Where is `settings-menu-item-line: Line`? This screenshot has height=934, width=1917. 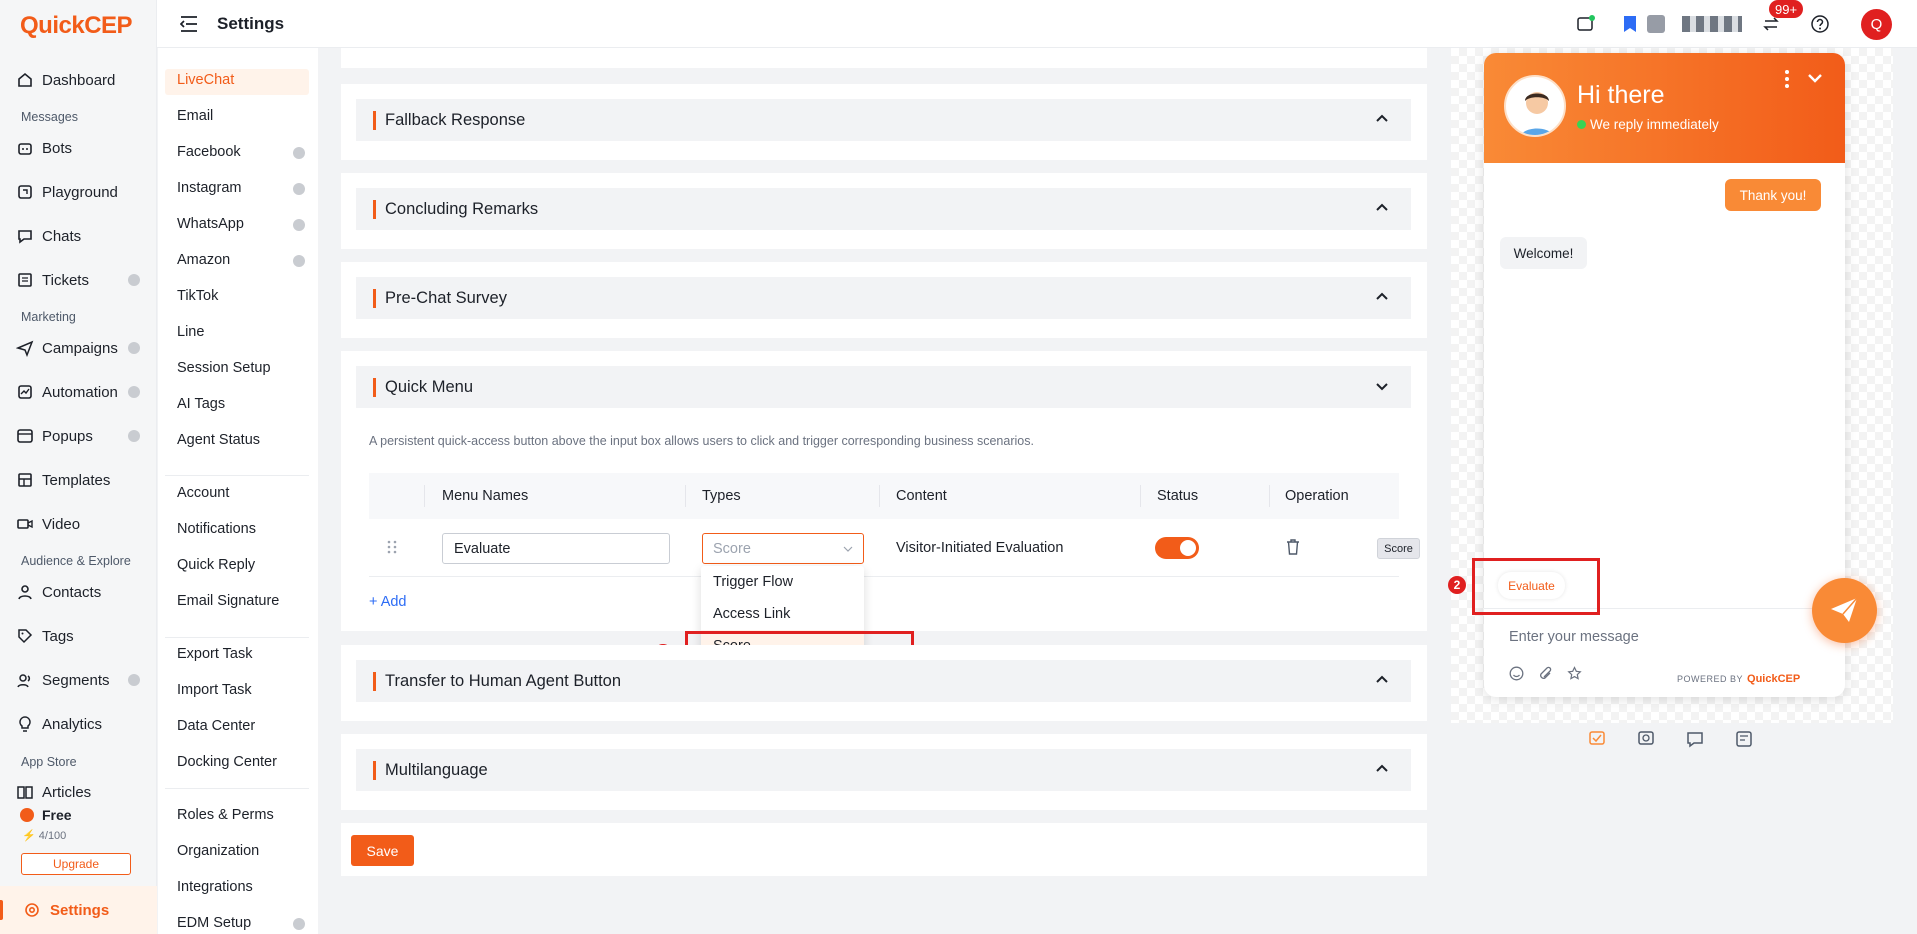
settings-menu-item-line: Line is located at coordinates (241, 332).